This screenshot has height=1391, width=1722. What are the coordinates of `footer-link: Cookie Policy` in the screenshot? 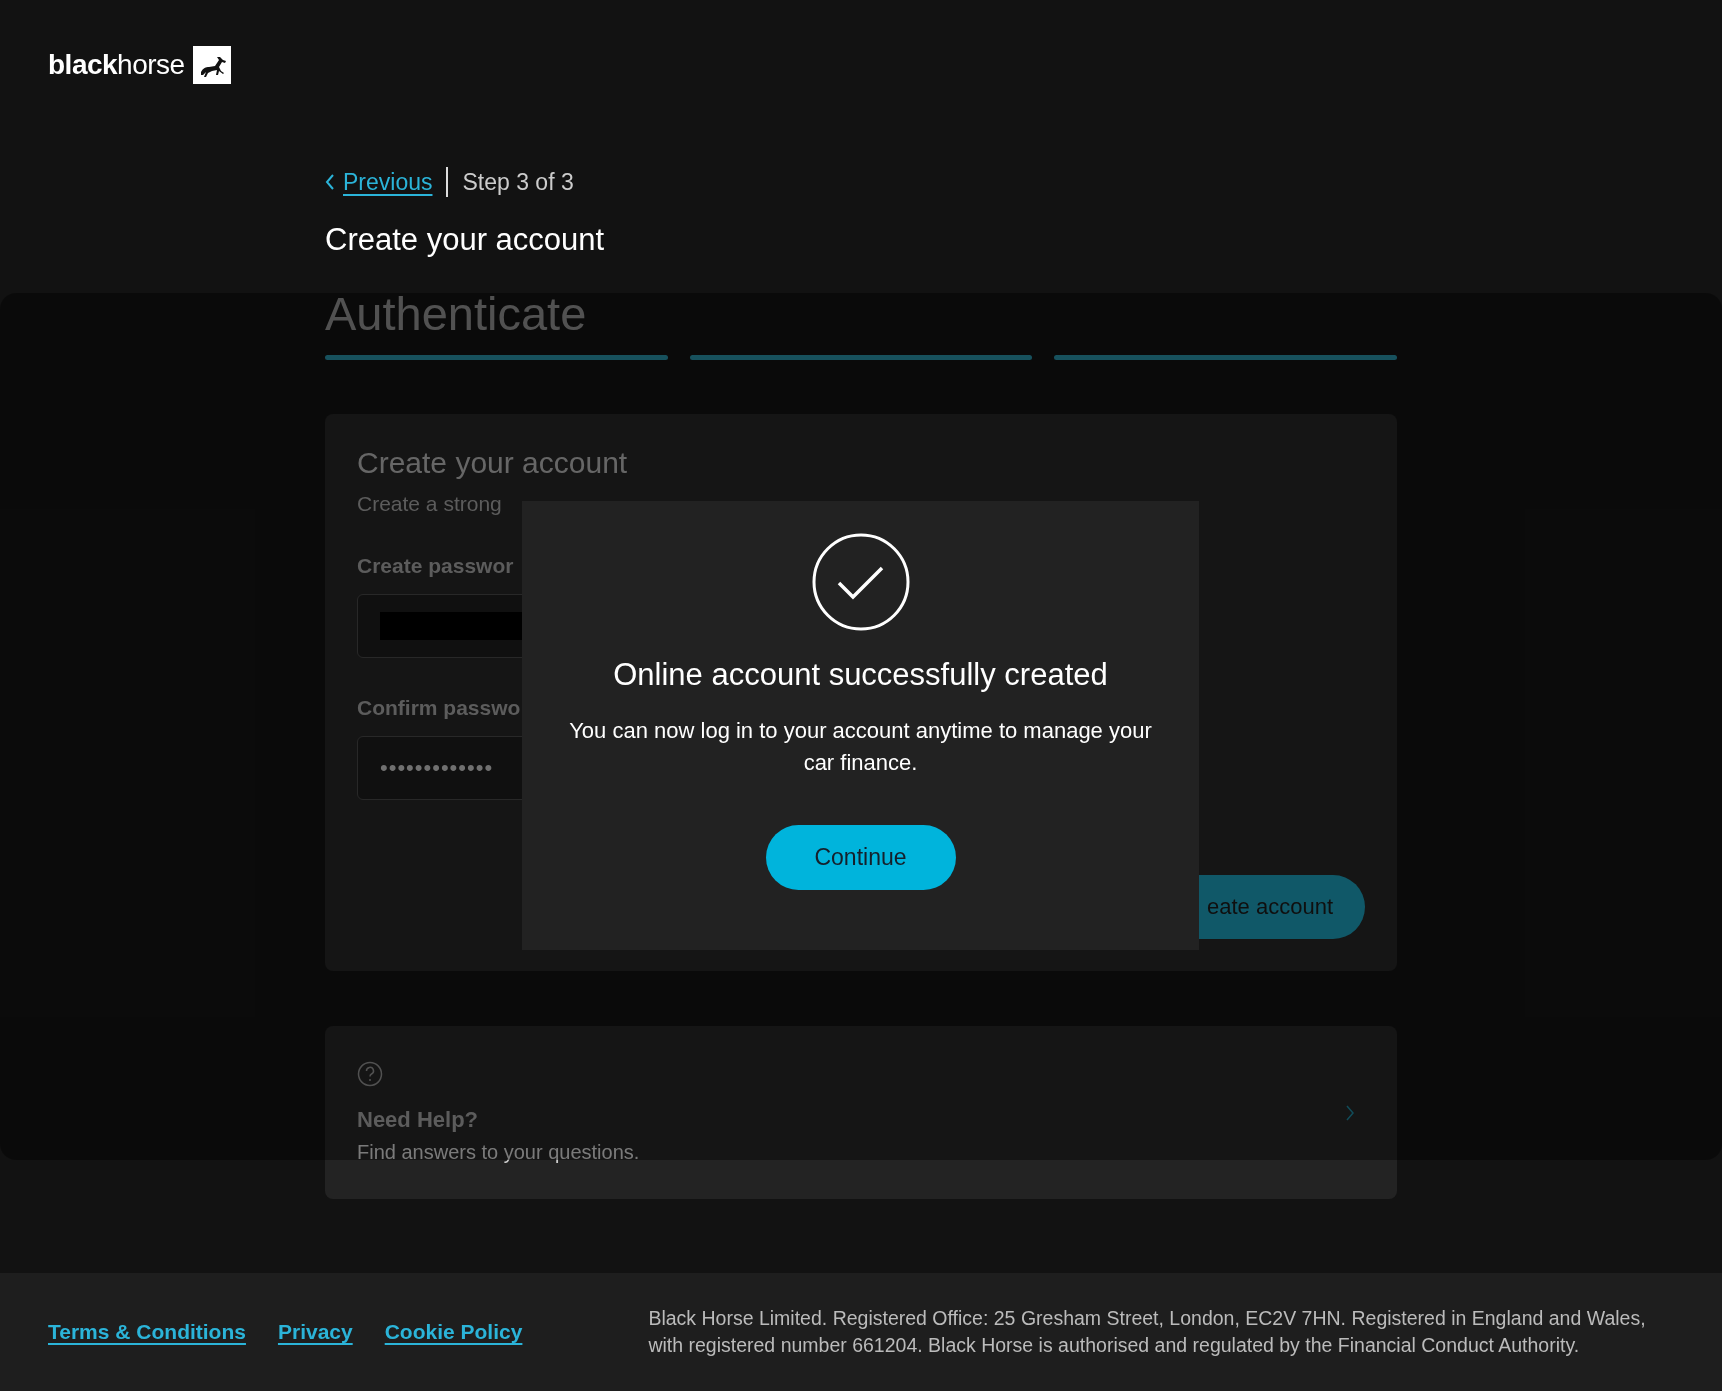 It's located at (453, 1332).